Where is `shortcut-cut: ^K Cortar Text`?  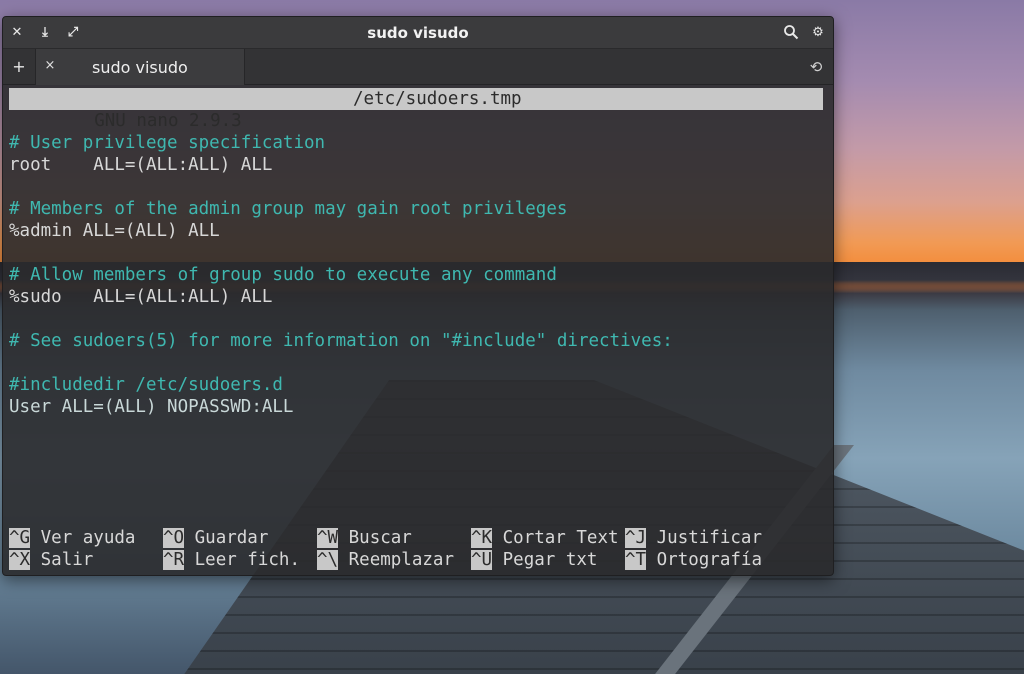 shortcut-cut: ^K Cortar Text is located at coordinates (545, 538).